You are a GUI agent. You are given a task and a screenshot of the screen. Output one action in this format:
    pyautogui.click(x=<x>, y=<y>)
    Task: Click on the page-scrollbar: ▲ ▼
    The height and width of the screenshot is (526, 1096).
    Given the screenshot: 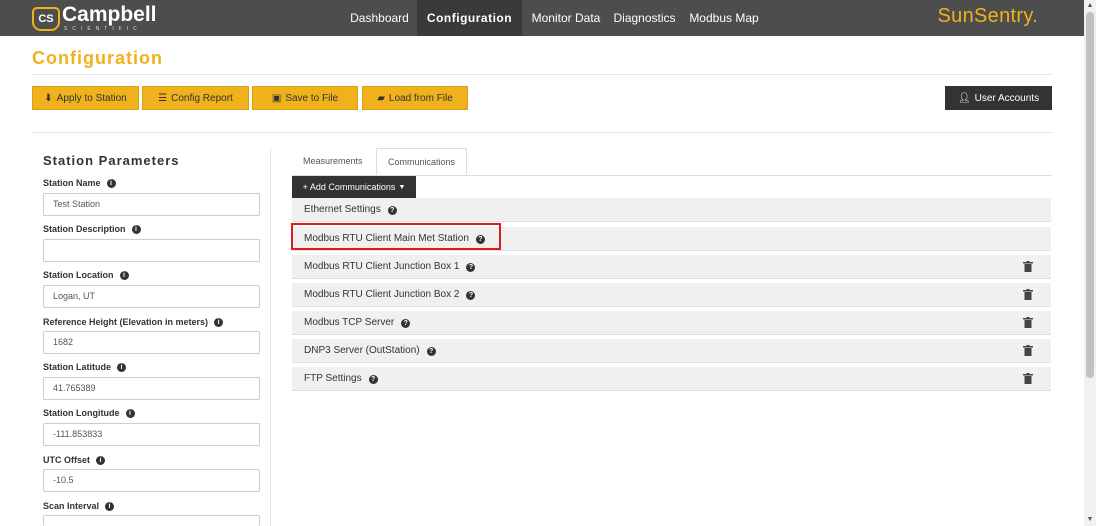 What is the action you would take?
    pyautogui.click(x=1090, y=263)
    